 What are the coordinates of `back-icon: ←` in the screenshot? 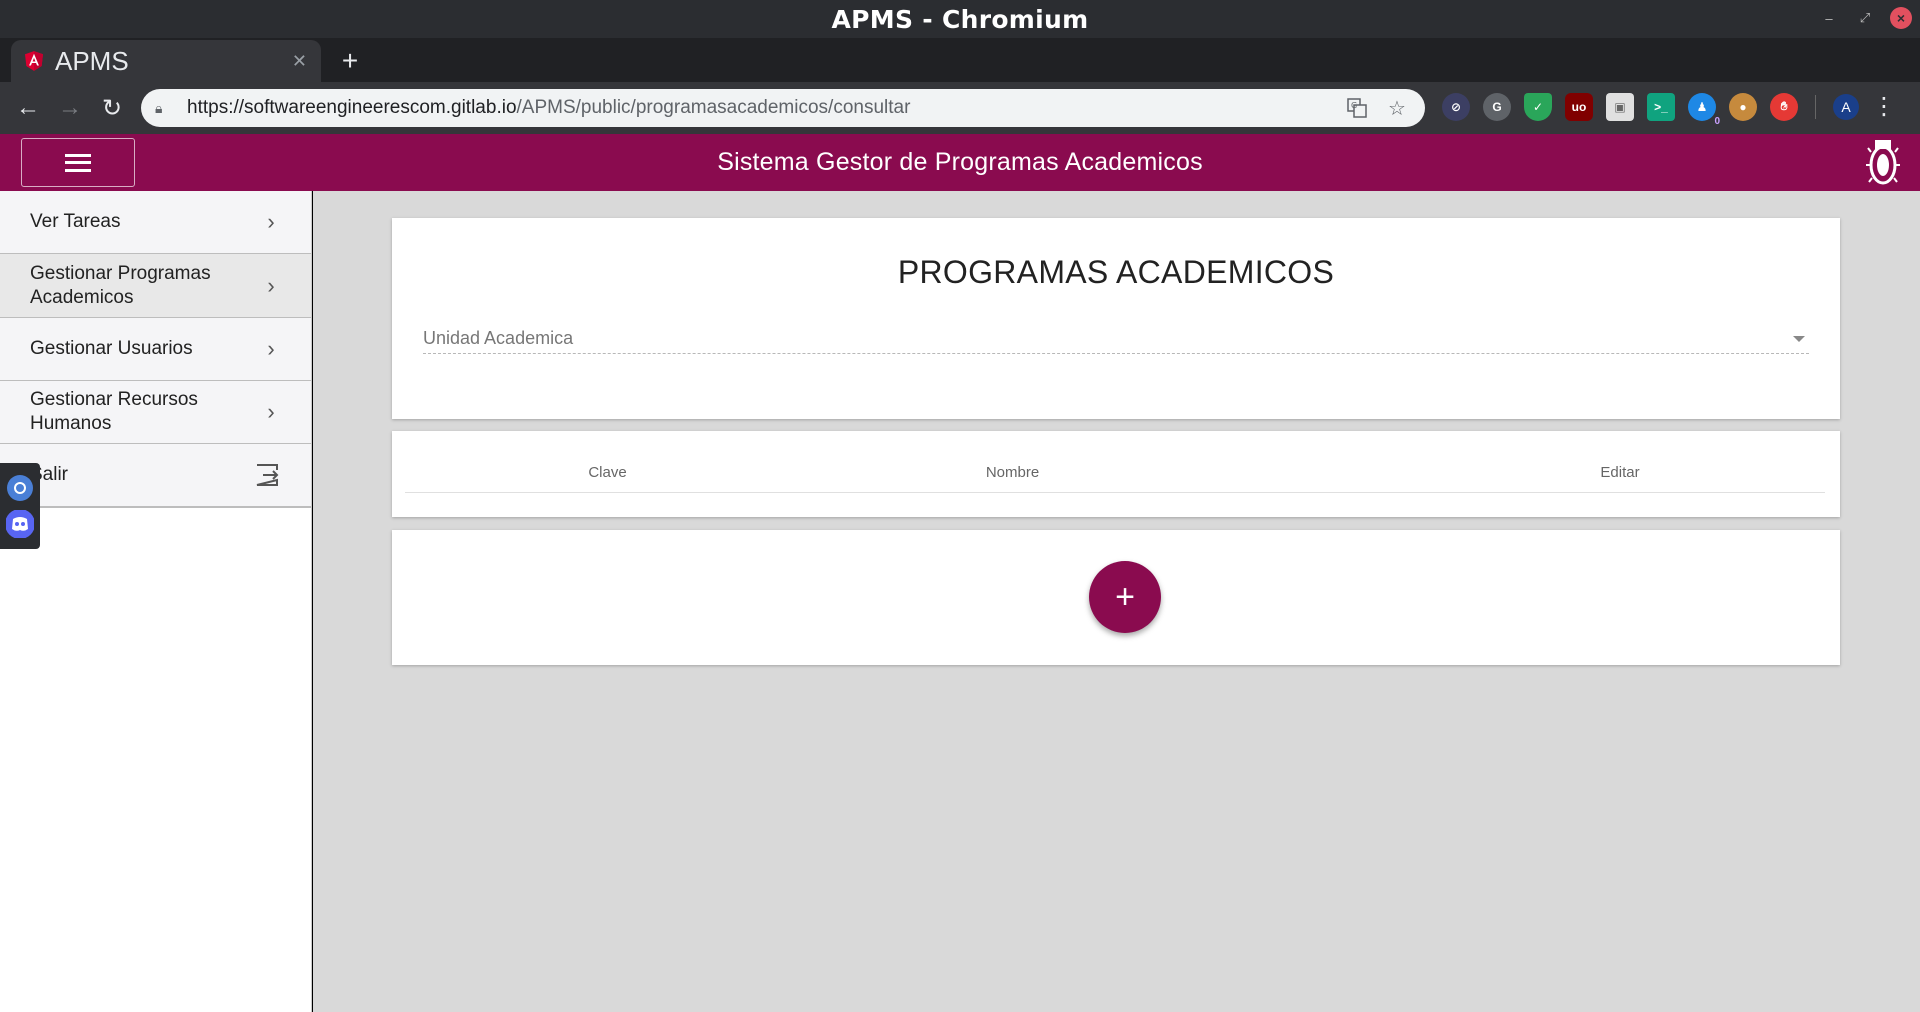 It's located at (28, 108).